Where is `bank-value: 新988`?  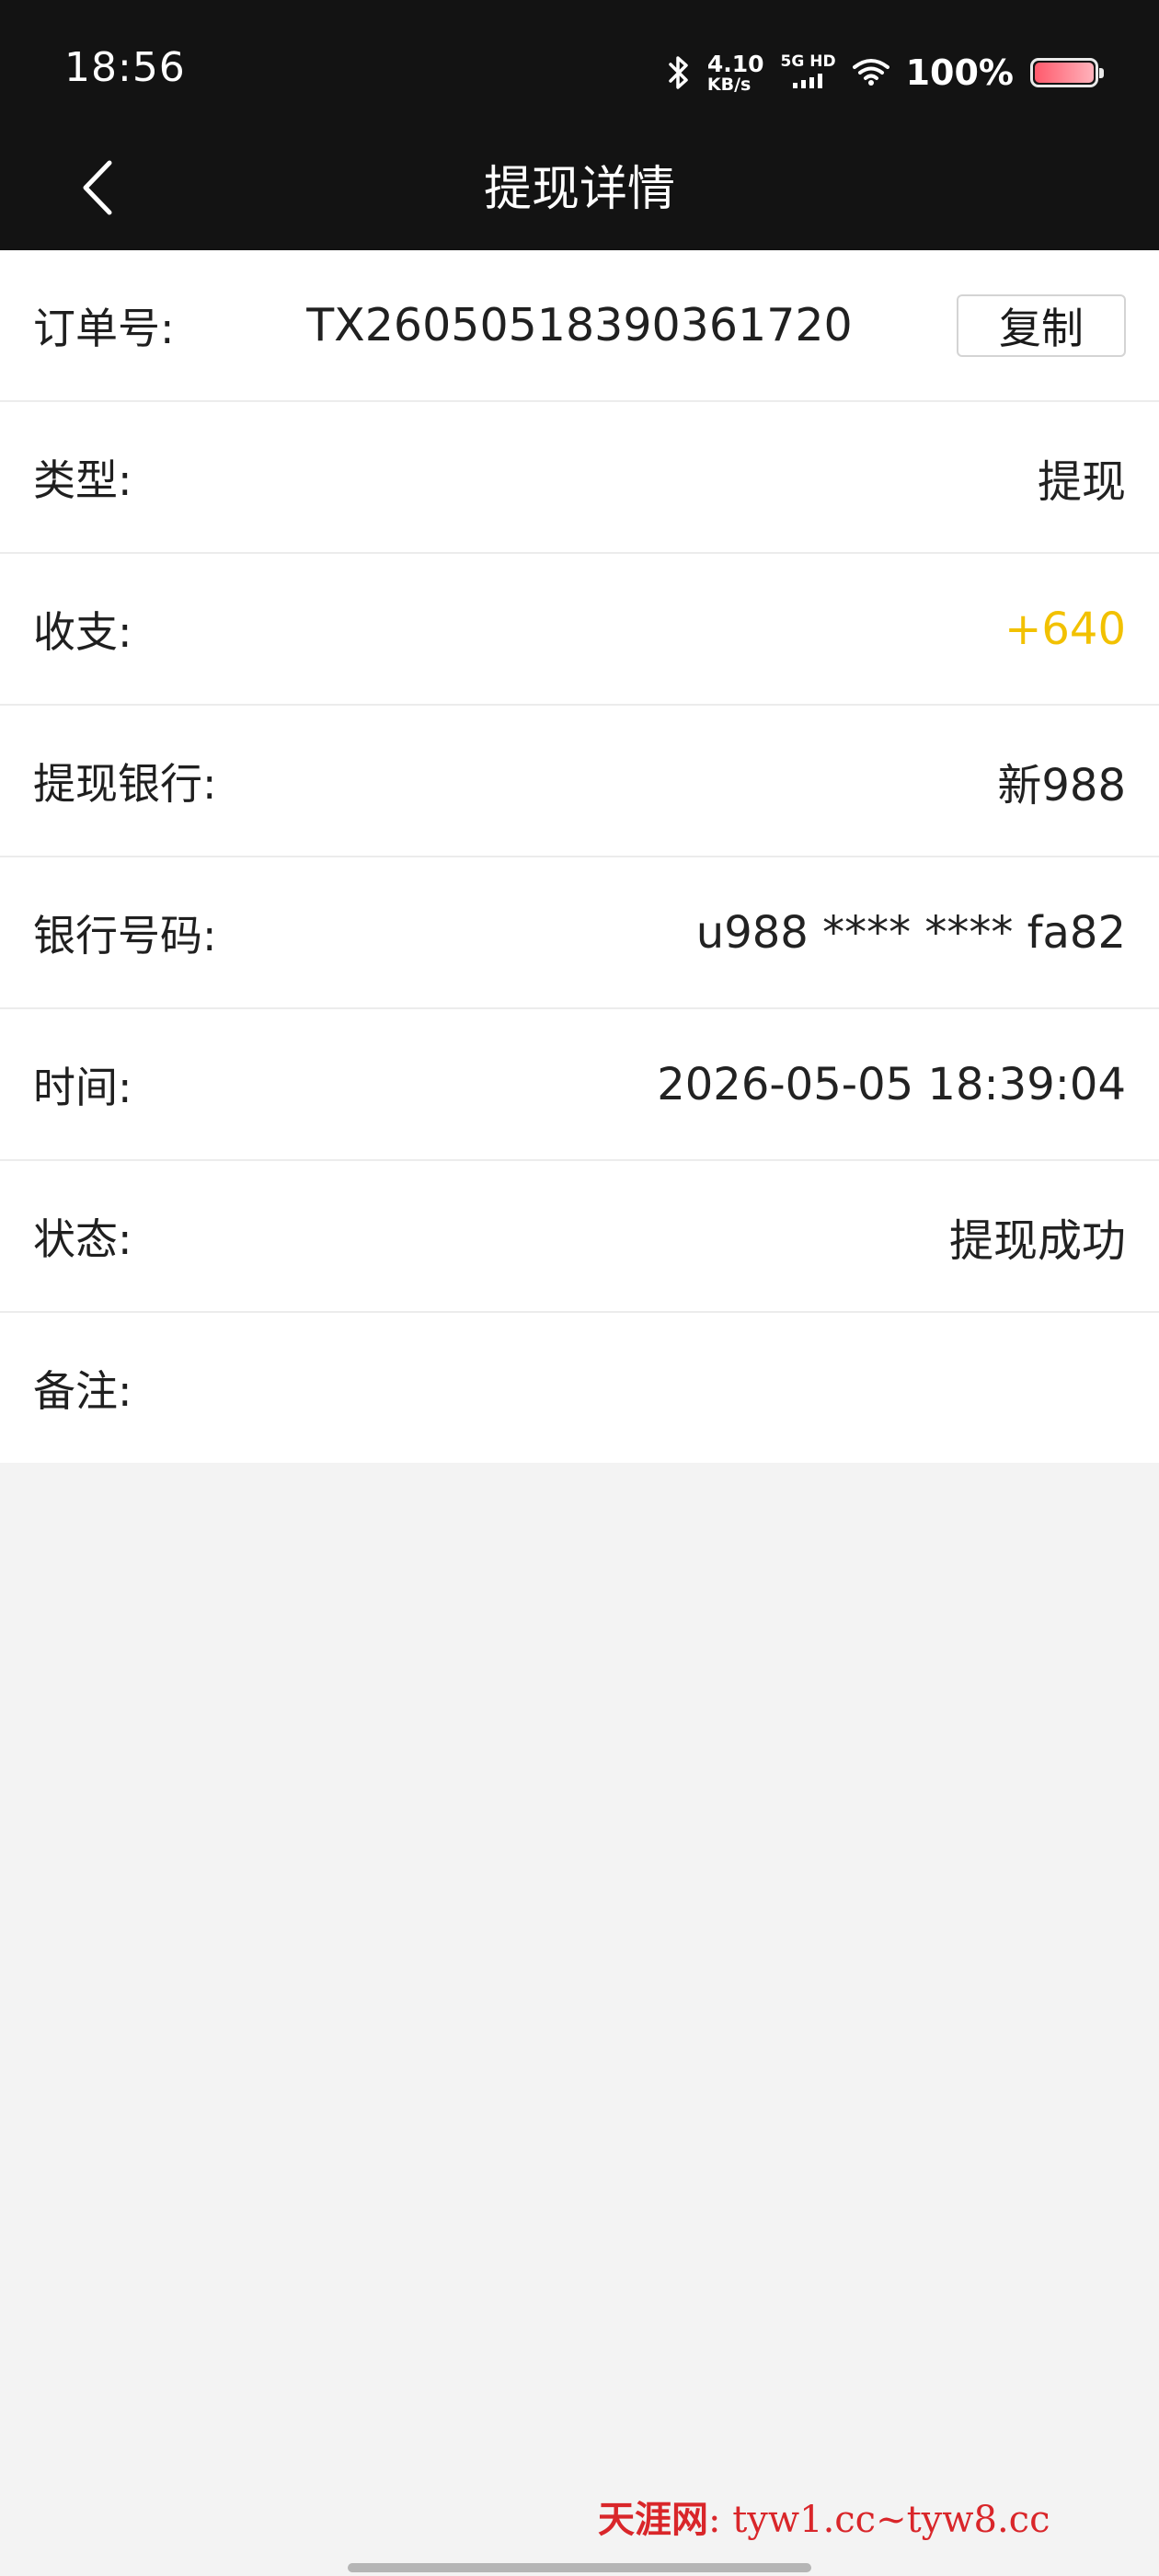 bank-value: 新988 is located at coordinates (1061, 785).